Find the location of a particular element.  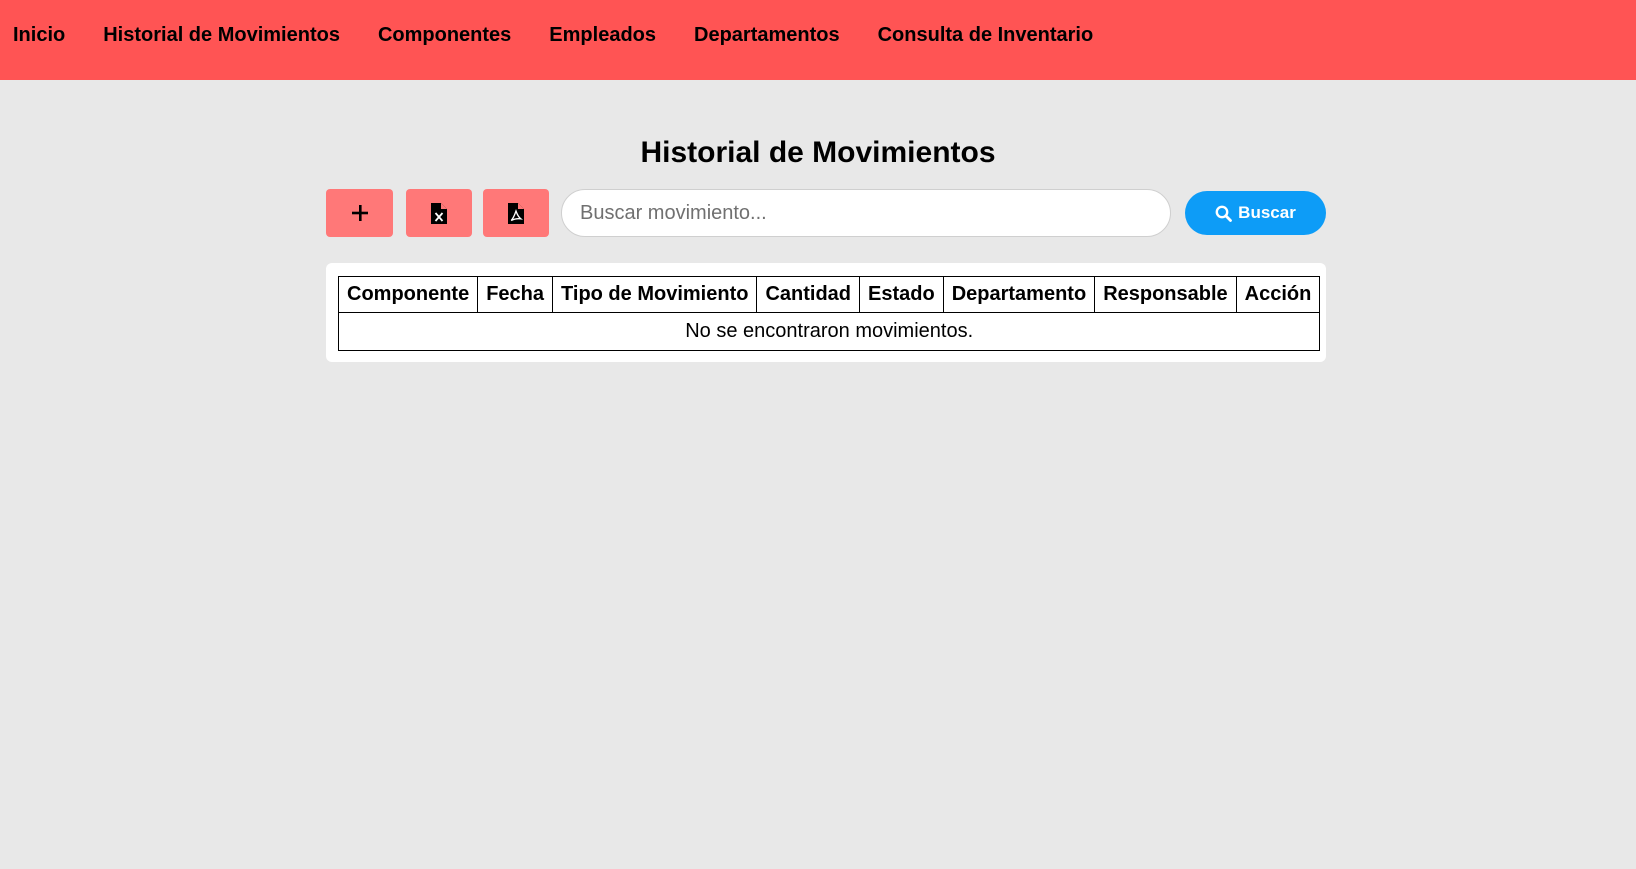

search-button-label: Buscar is located at coordinates (1267, 212).